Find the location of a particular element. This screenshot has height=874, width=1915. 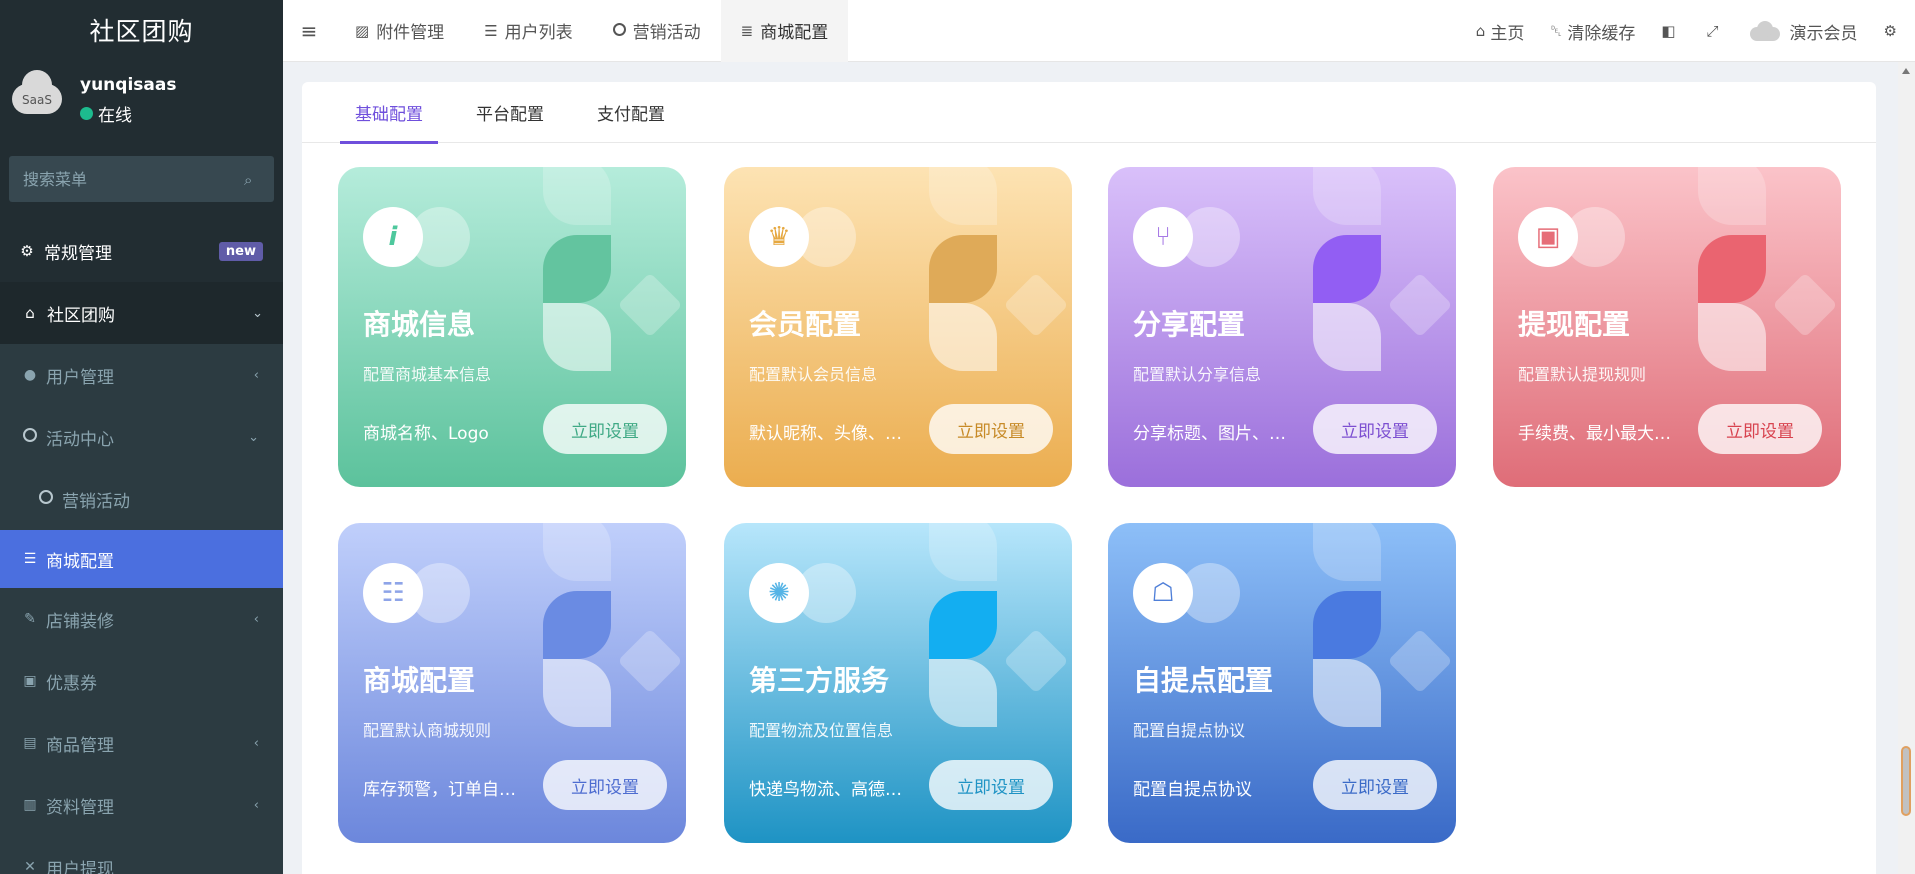

tab-marketing: 营销活动 is located at coordinates (657, 31).